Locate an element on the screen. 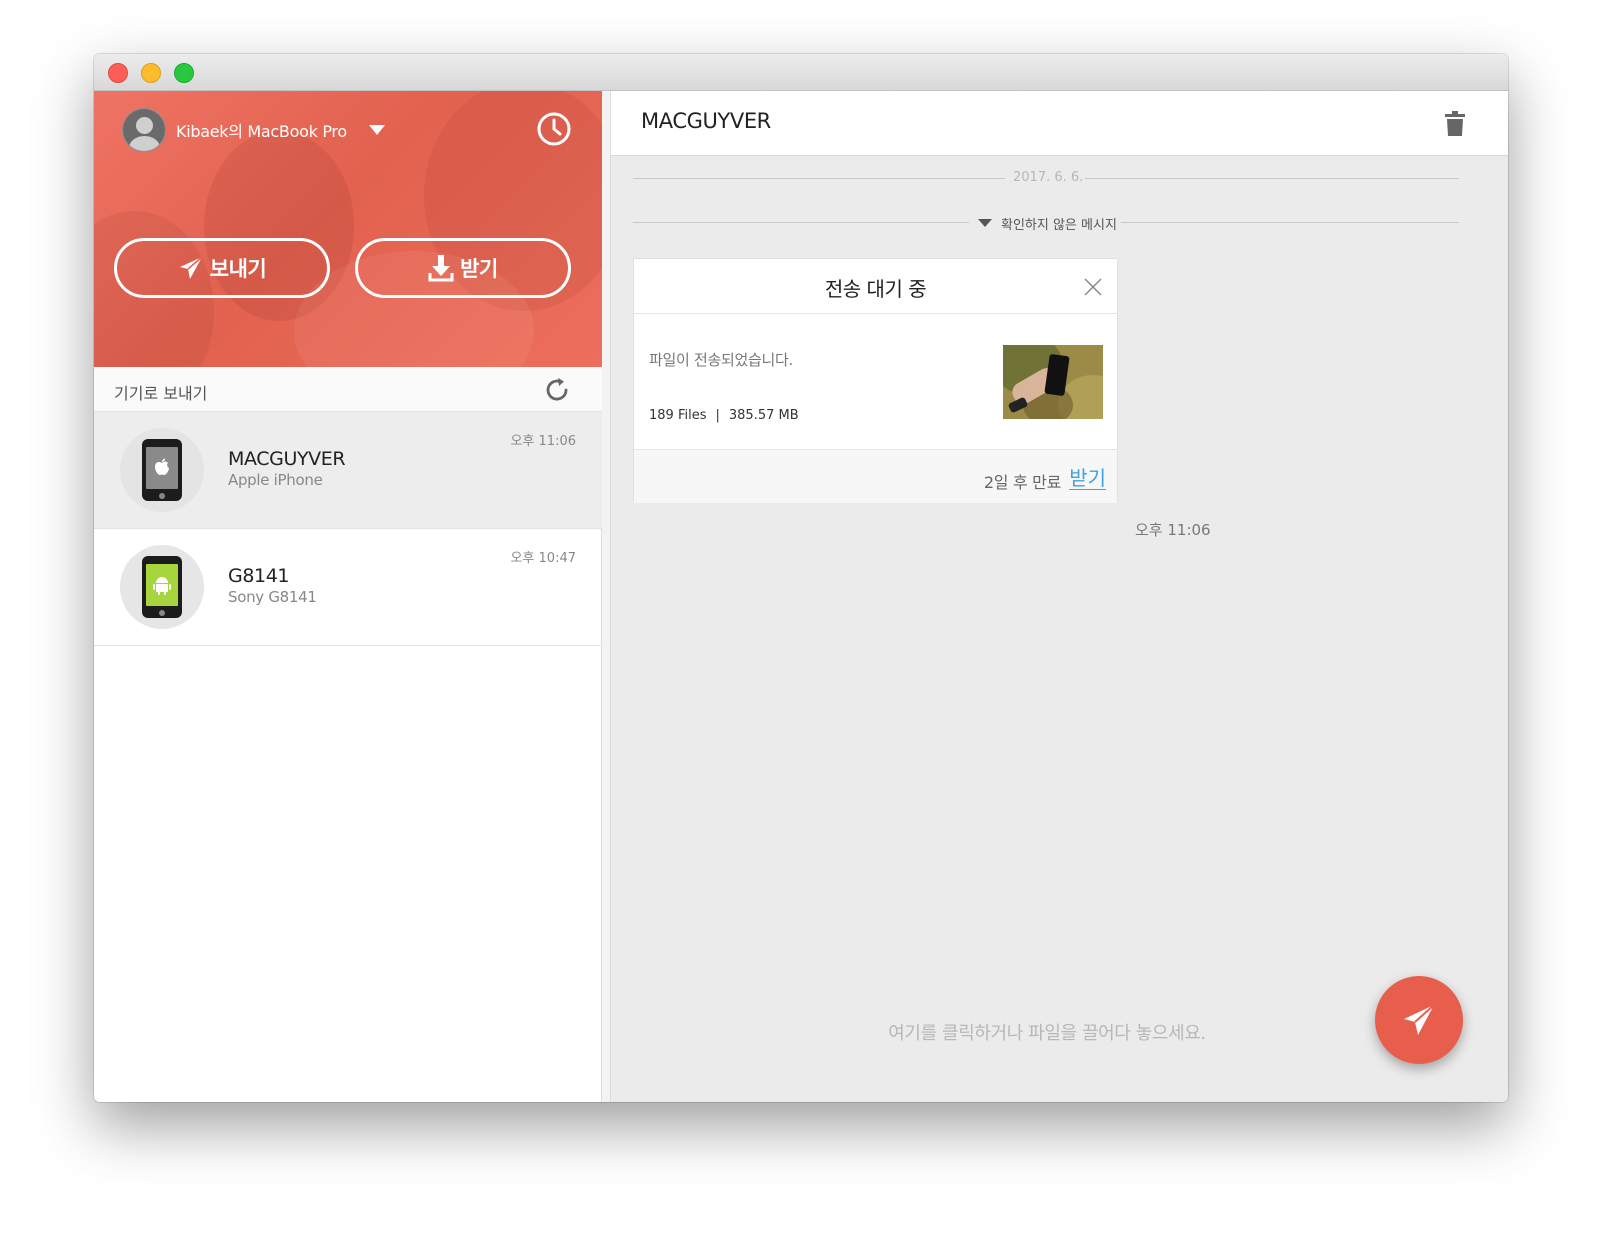 This screenshot has width=1600, height=1234. receive-button-label: 받기 is located at coordinates (479, 269).